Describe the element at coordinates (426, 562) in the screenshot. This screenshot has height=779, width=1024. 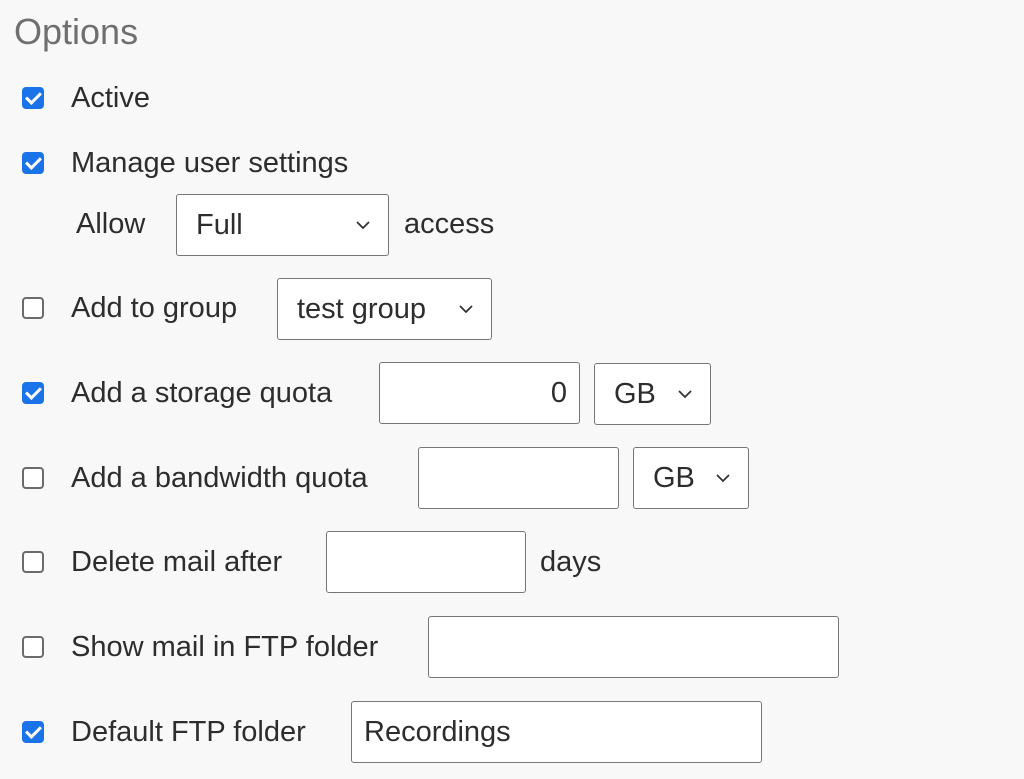
I see `delete-mail-days-input` at that location.